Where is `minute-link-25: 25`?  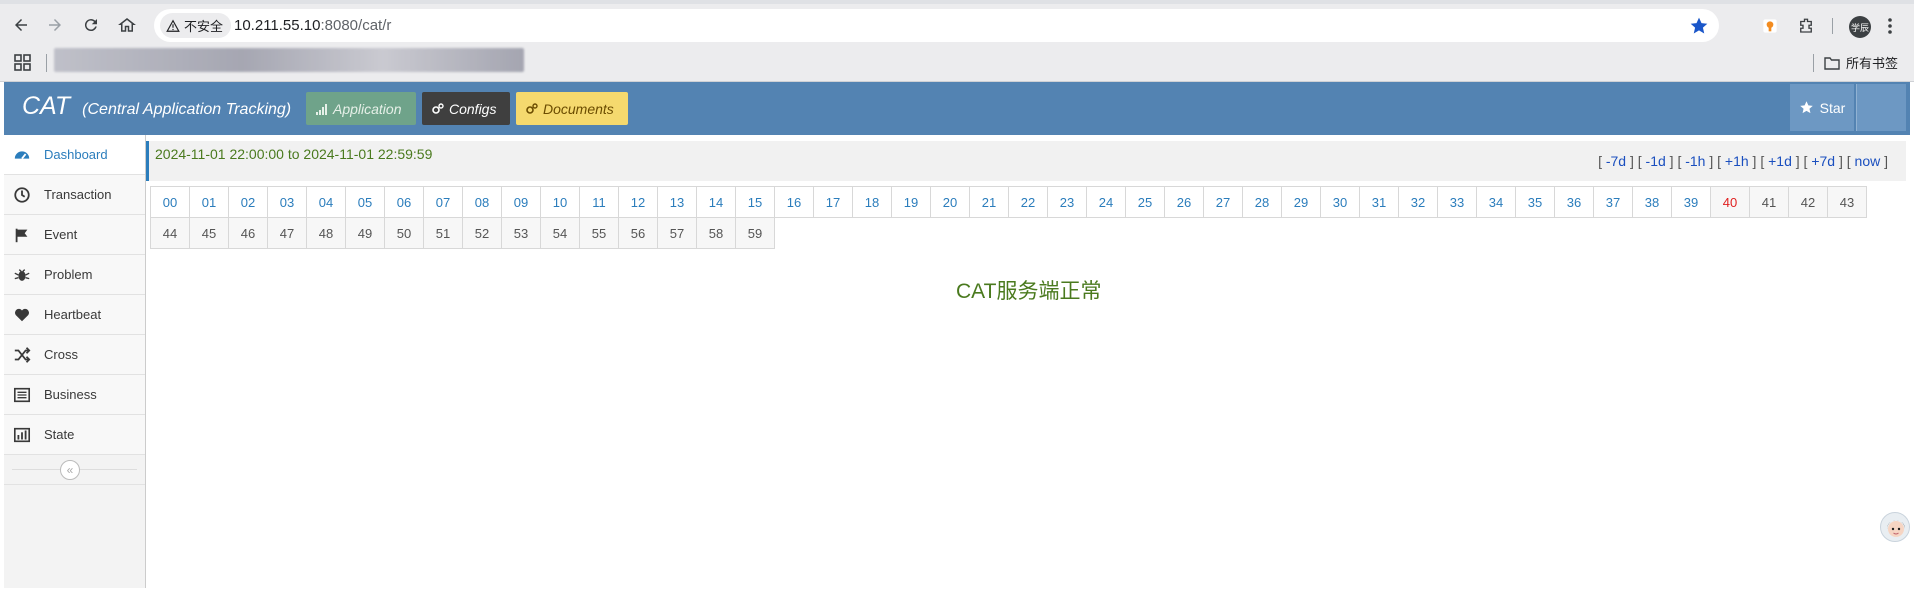 minute-link-25: 25 is located at coordinates (1145, 202).